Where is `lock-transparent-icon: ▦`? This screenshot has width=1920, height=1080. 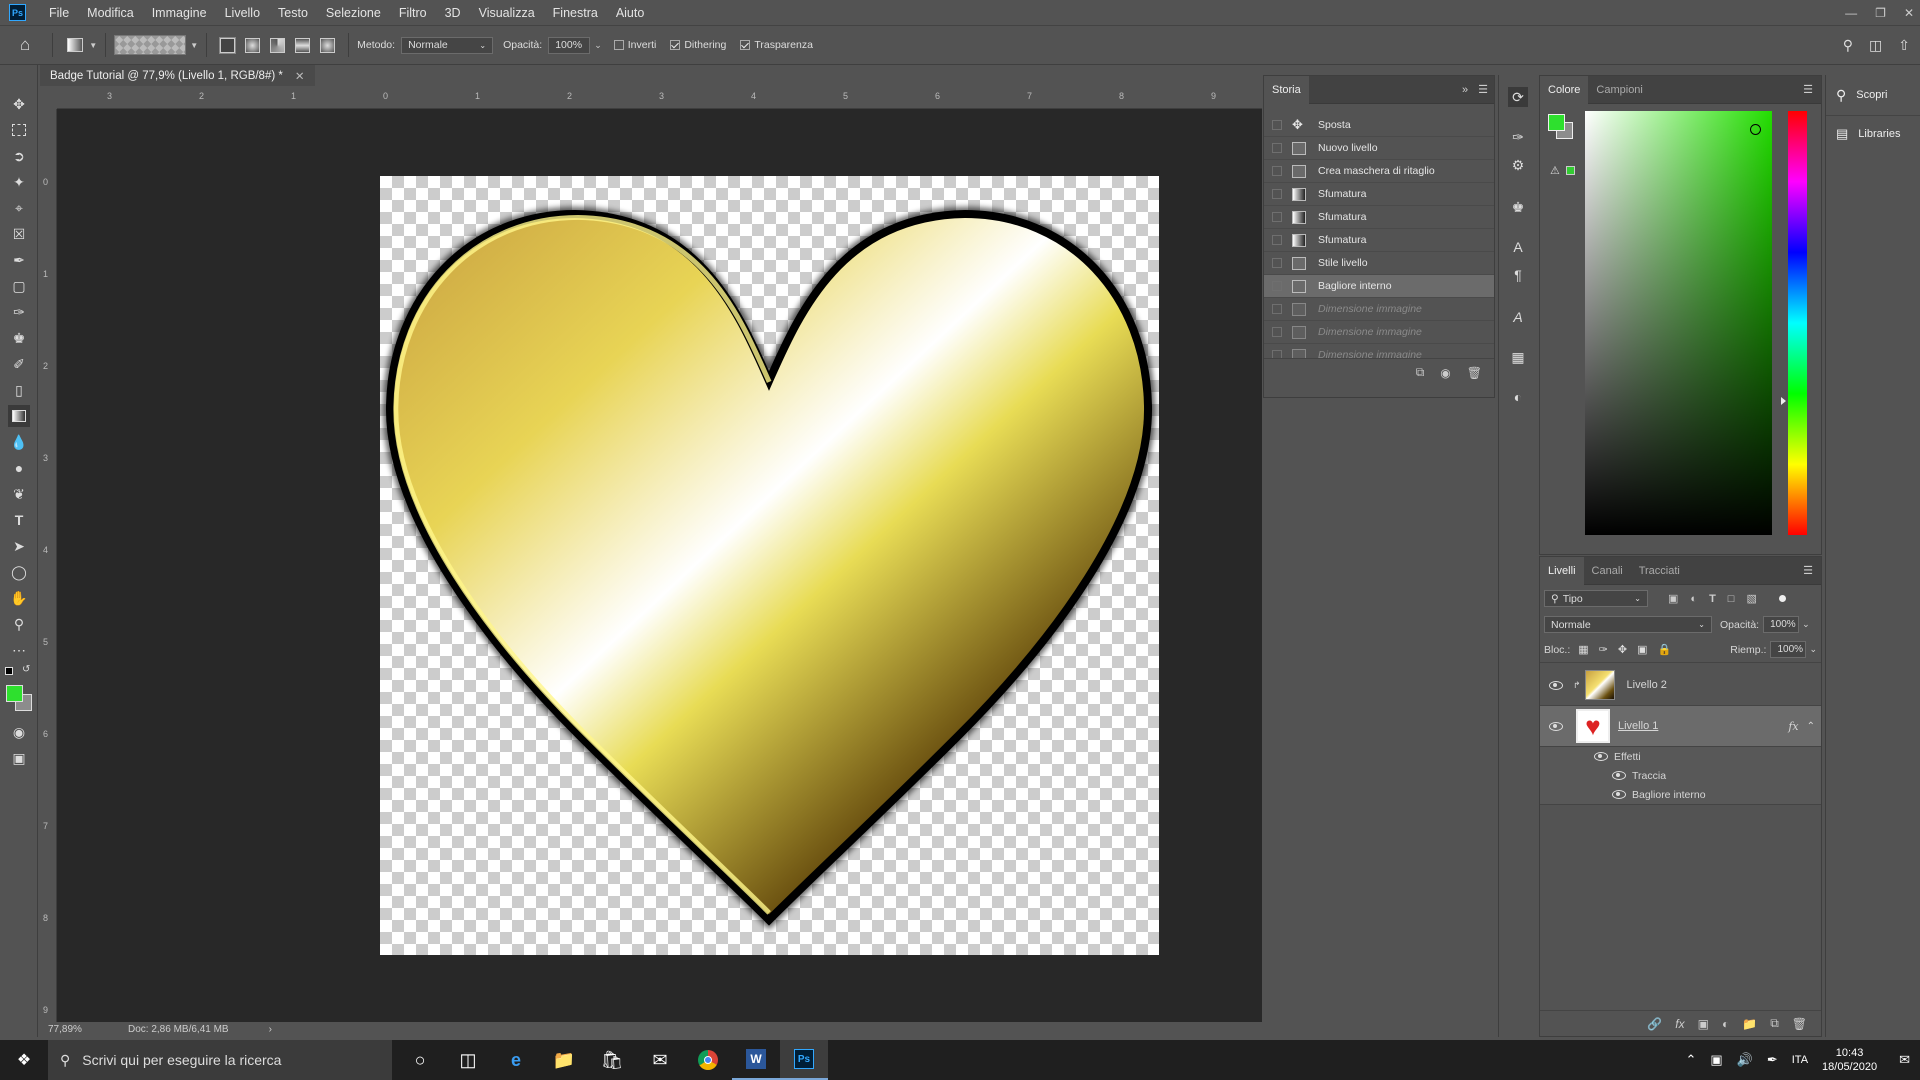 lock-transparent-icon: ▦ is located at coordinates (1583, 649).